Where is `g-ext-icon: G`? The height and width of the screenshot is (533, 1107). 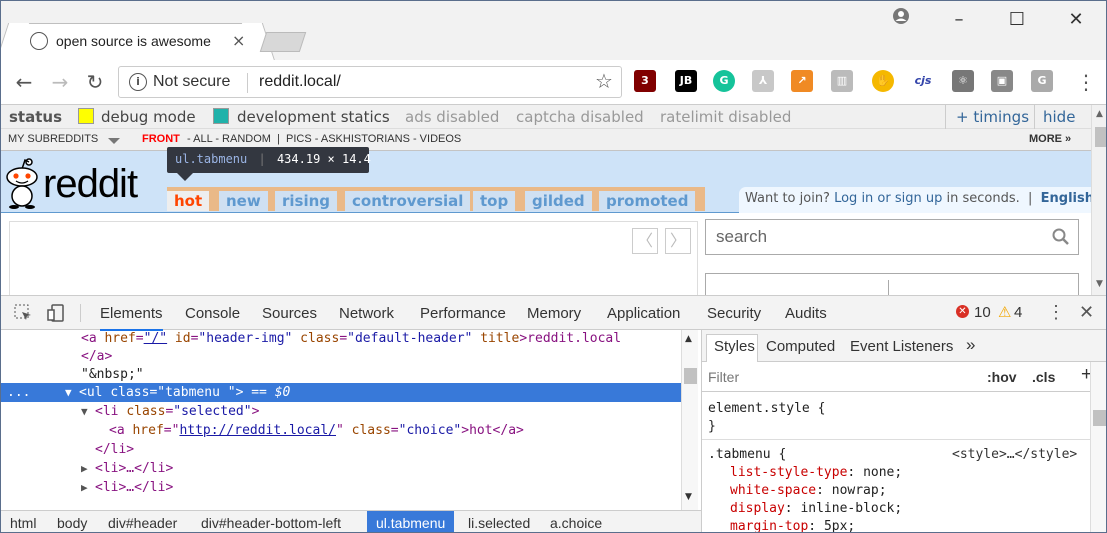 g-ext-icon: G is located at coordinates (1042, 81).